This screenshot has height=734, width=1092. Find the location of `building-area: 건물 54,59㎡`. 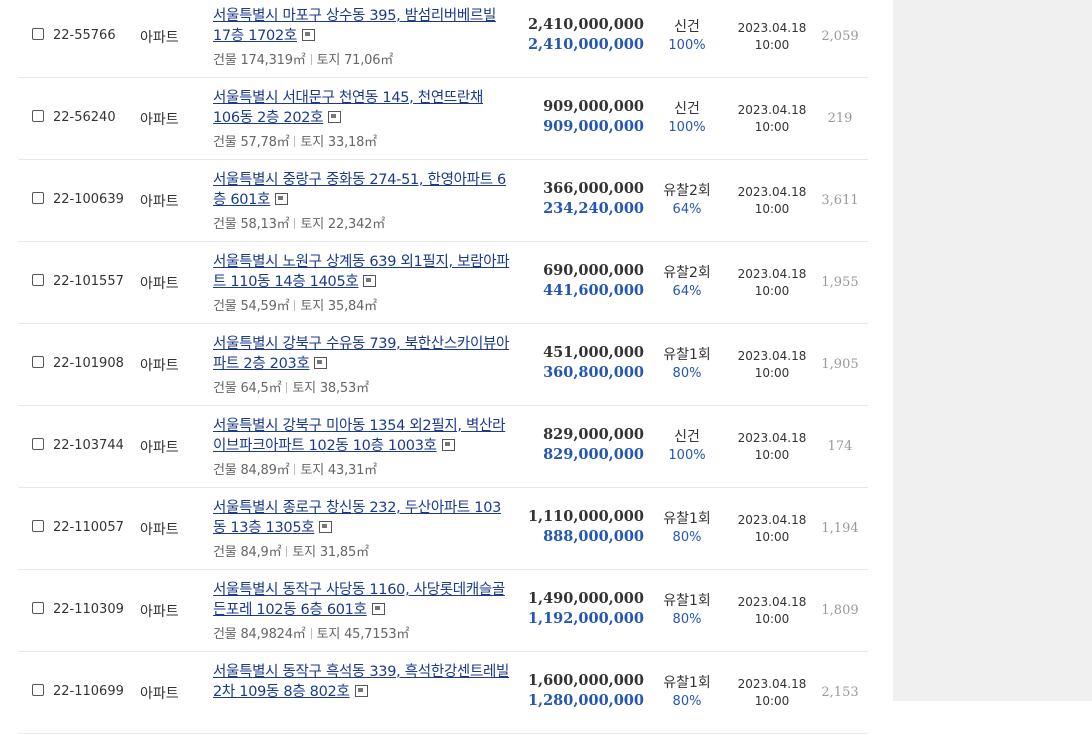

building-area: 건물 54,59㎡ is located at coordinates (251, 306).